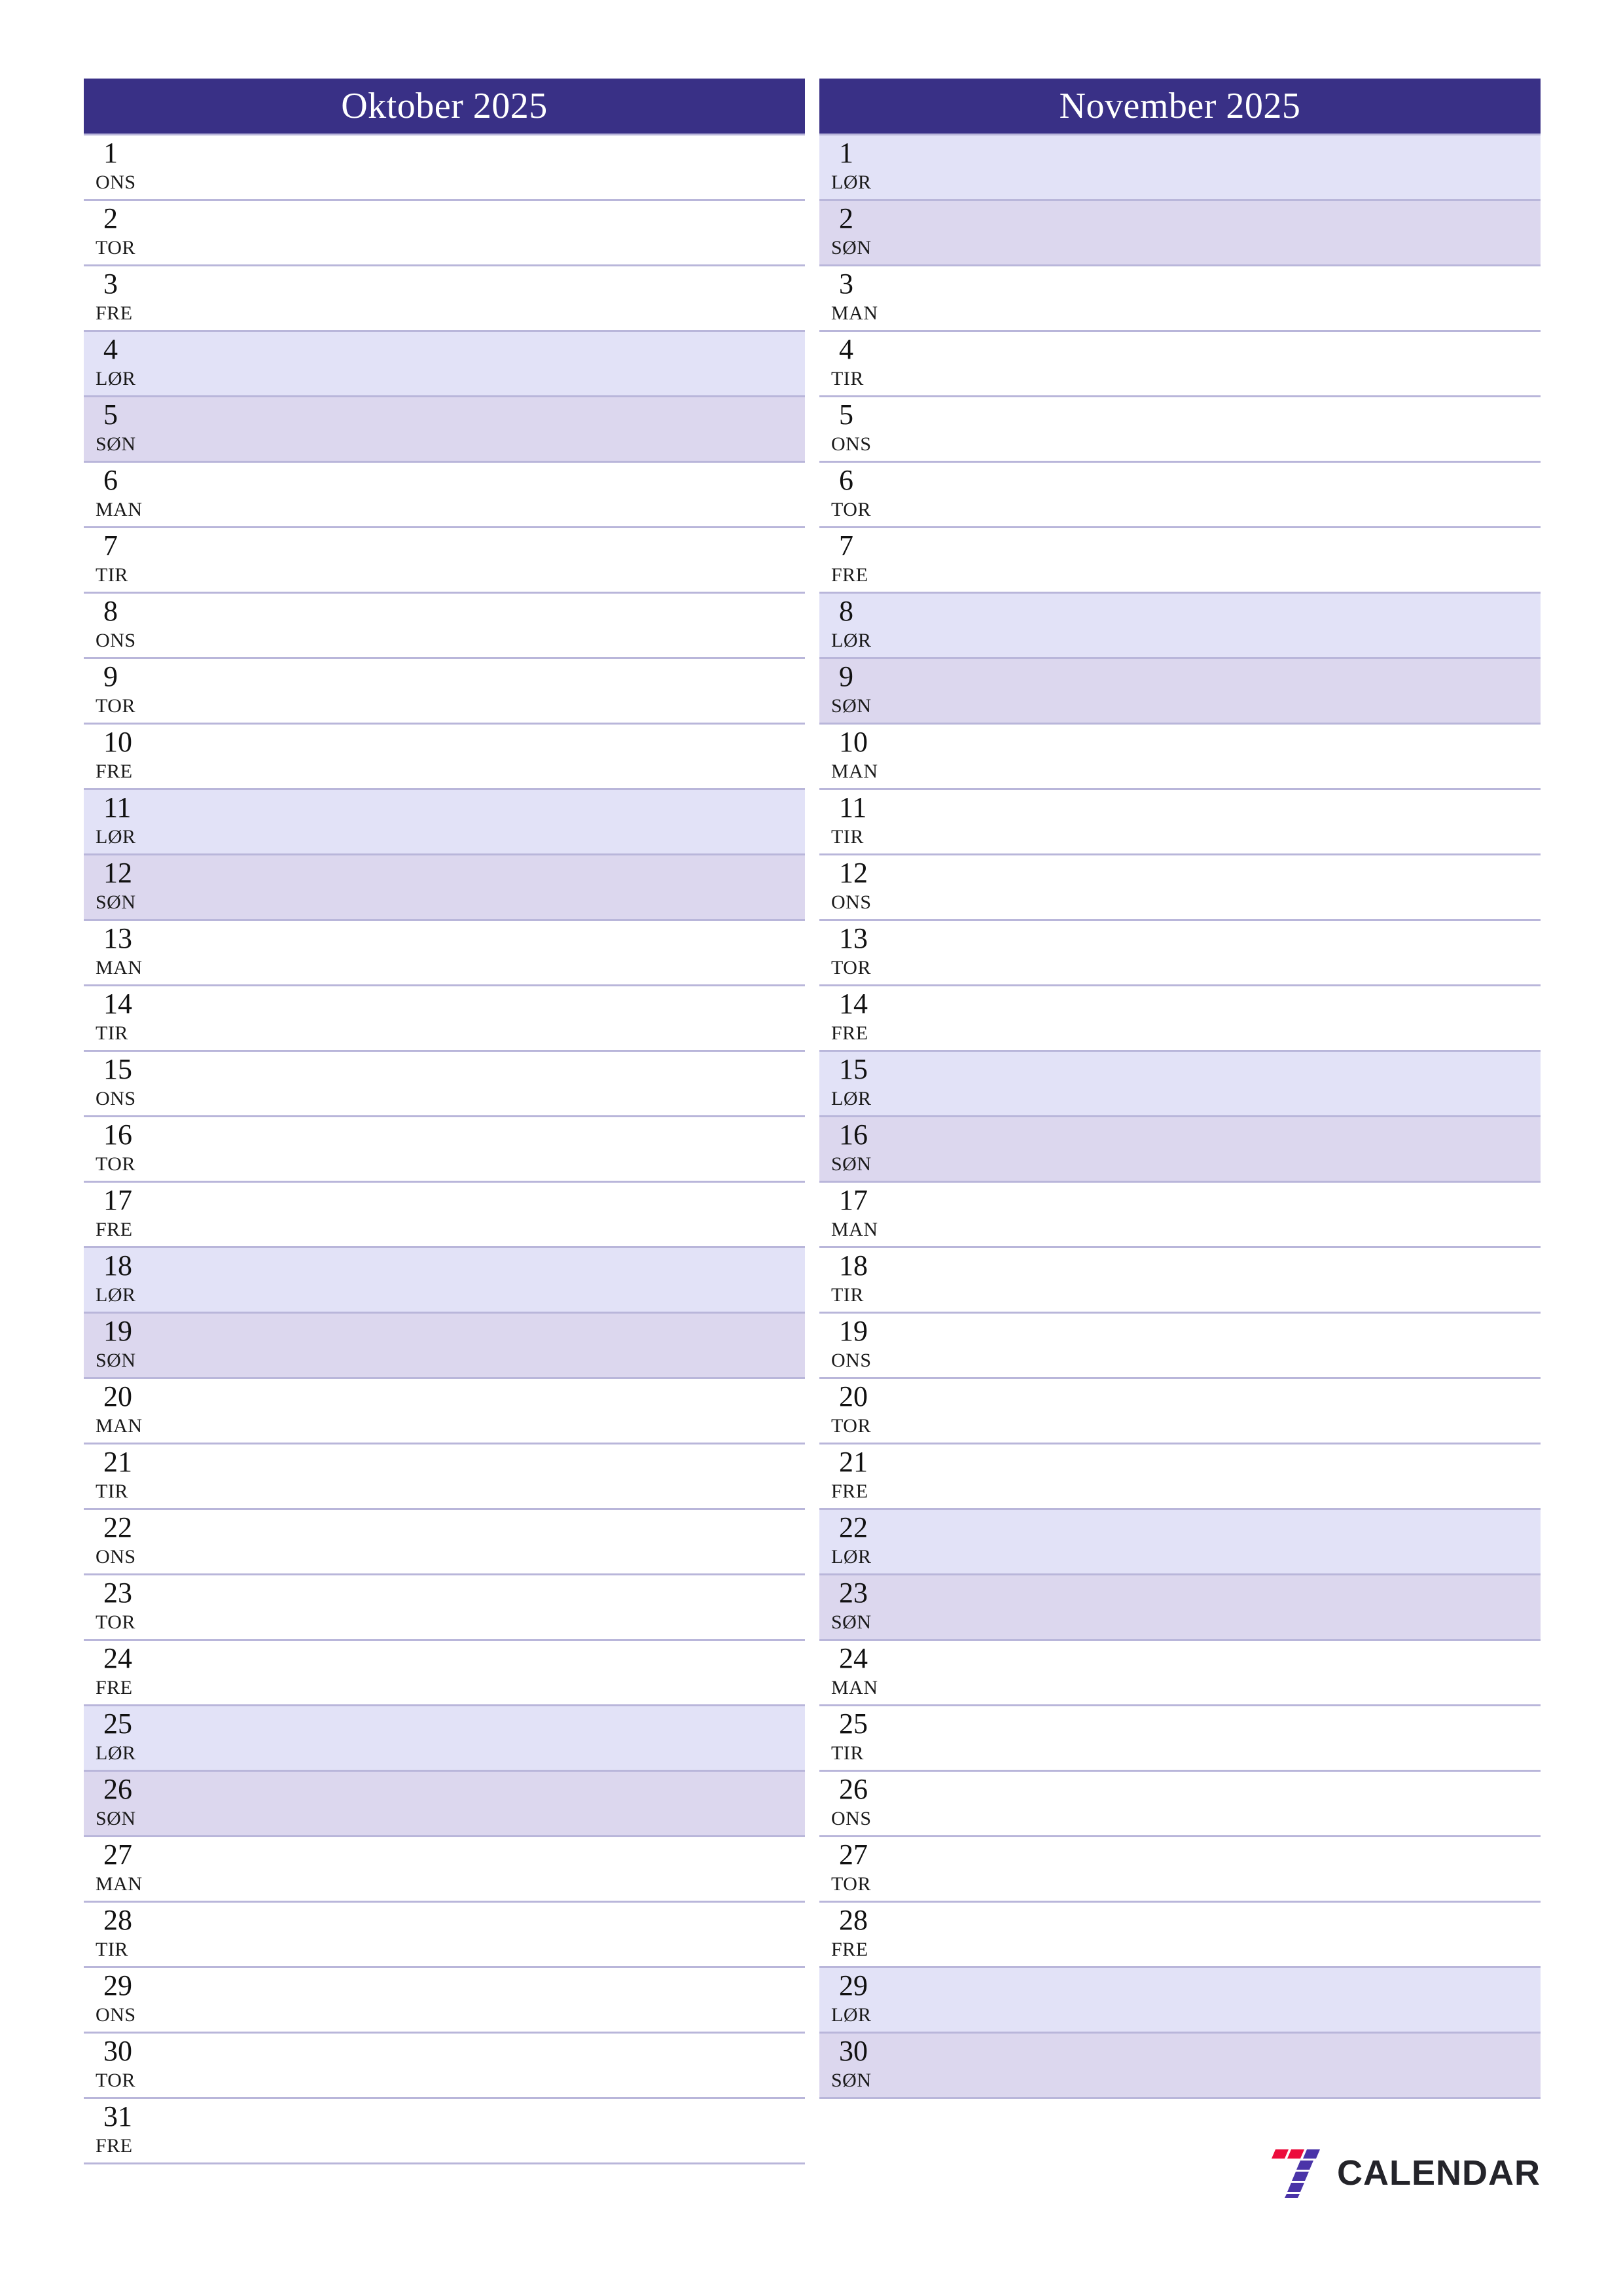 The image size is (1623, 2296). What do you see at coordinates (445, 1019) in the screenshot?
I see `day-row: 14 TIR` at bounding box center [445, 1019].